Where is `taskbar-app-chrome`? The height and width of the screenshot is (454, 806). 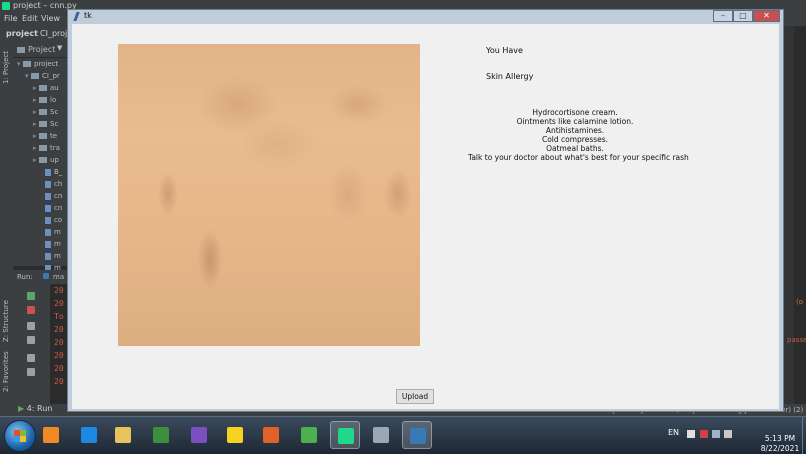 taskbar-app-chrome is located at coordinates (309, 435).